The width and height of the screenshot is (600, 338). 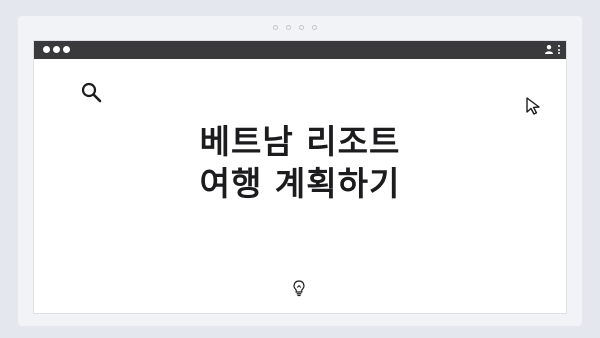 I want to click on headline-line-1: 베트남 리조트, so click(x=300, y=141).